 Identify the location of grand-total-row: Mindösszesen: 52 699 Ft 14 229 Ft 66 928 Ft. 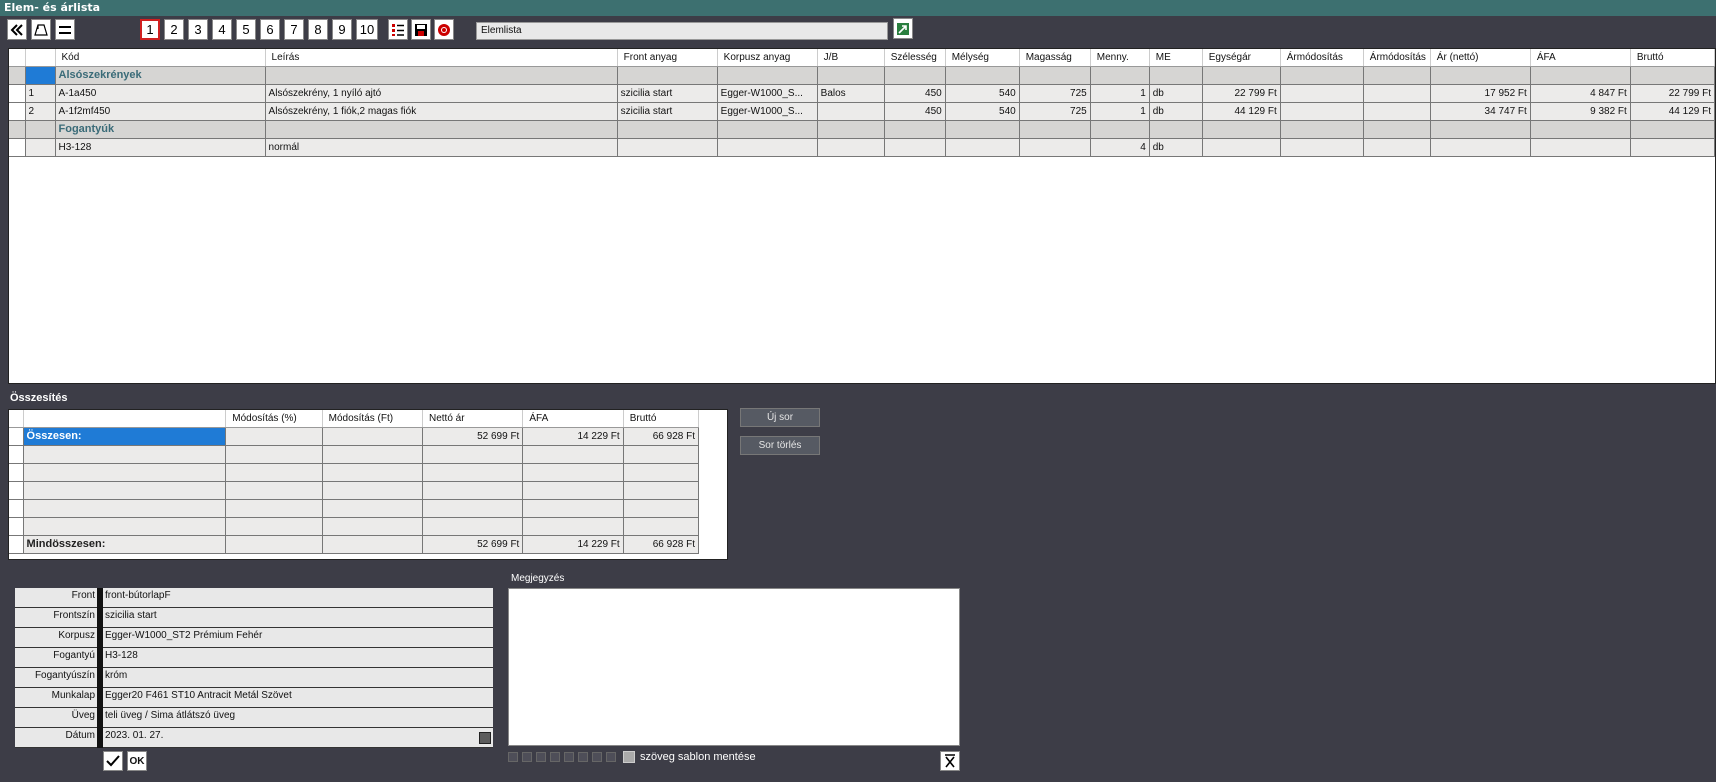
(354, 544).